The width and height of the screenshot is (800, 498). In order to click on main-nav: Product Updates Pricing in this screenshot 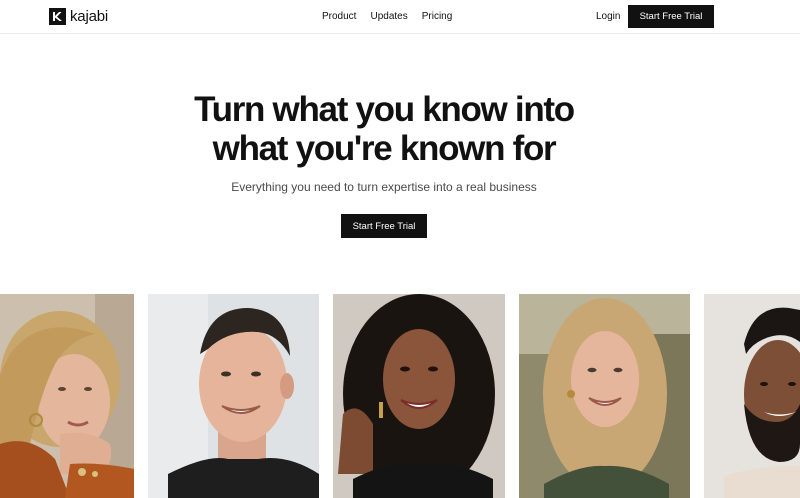, I will do `click(387, 16)`.